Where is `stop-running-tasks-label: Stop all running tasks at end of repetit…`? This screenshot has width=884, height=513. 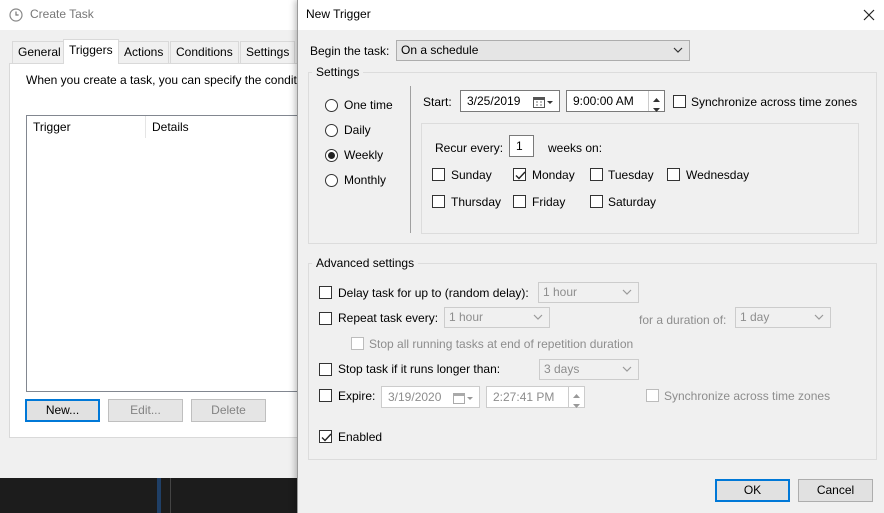
stop-running-tasks-label: Stop all running tasks at end of repetit… is located at coordinates (501, 344).